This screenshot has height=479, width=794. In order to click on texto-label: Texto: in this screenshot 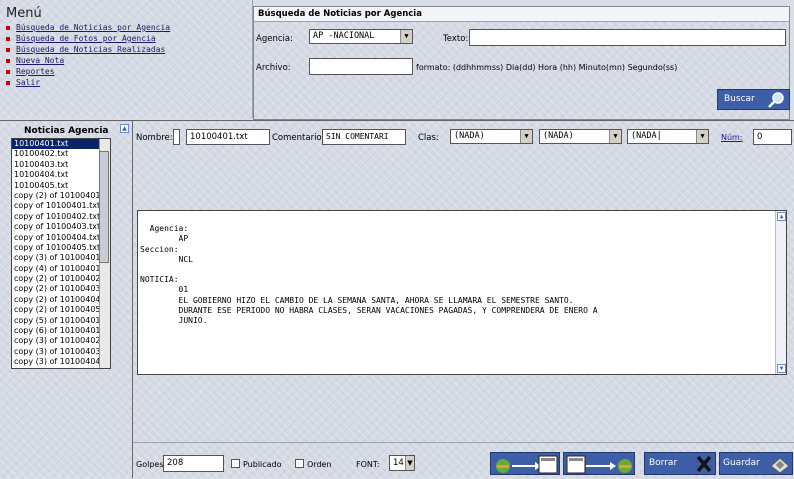, I will do `click(456, 39)`.